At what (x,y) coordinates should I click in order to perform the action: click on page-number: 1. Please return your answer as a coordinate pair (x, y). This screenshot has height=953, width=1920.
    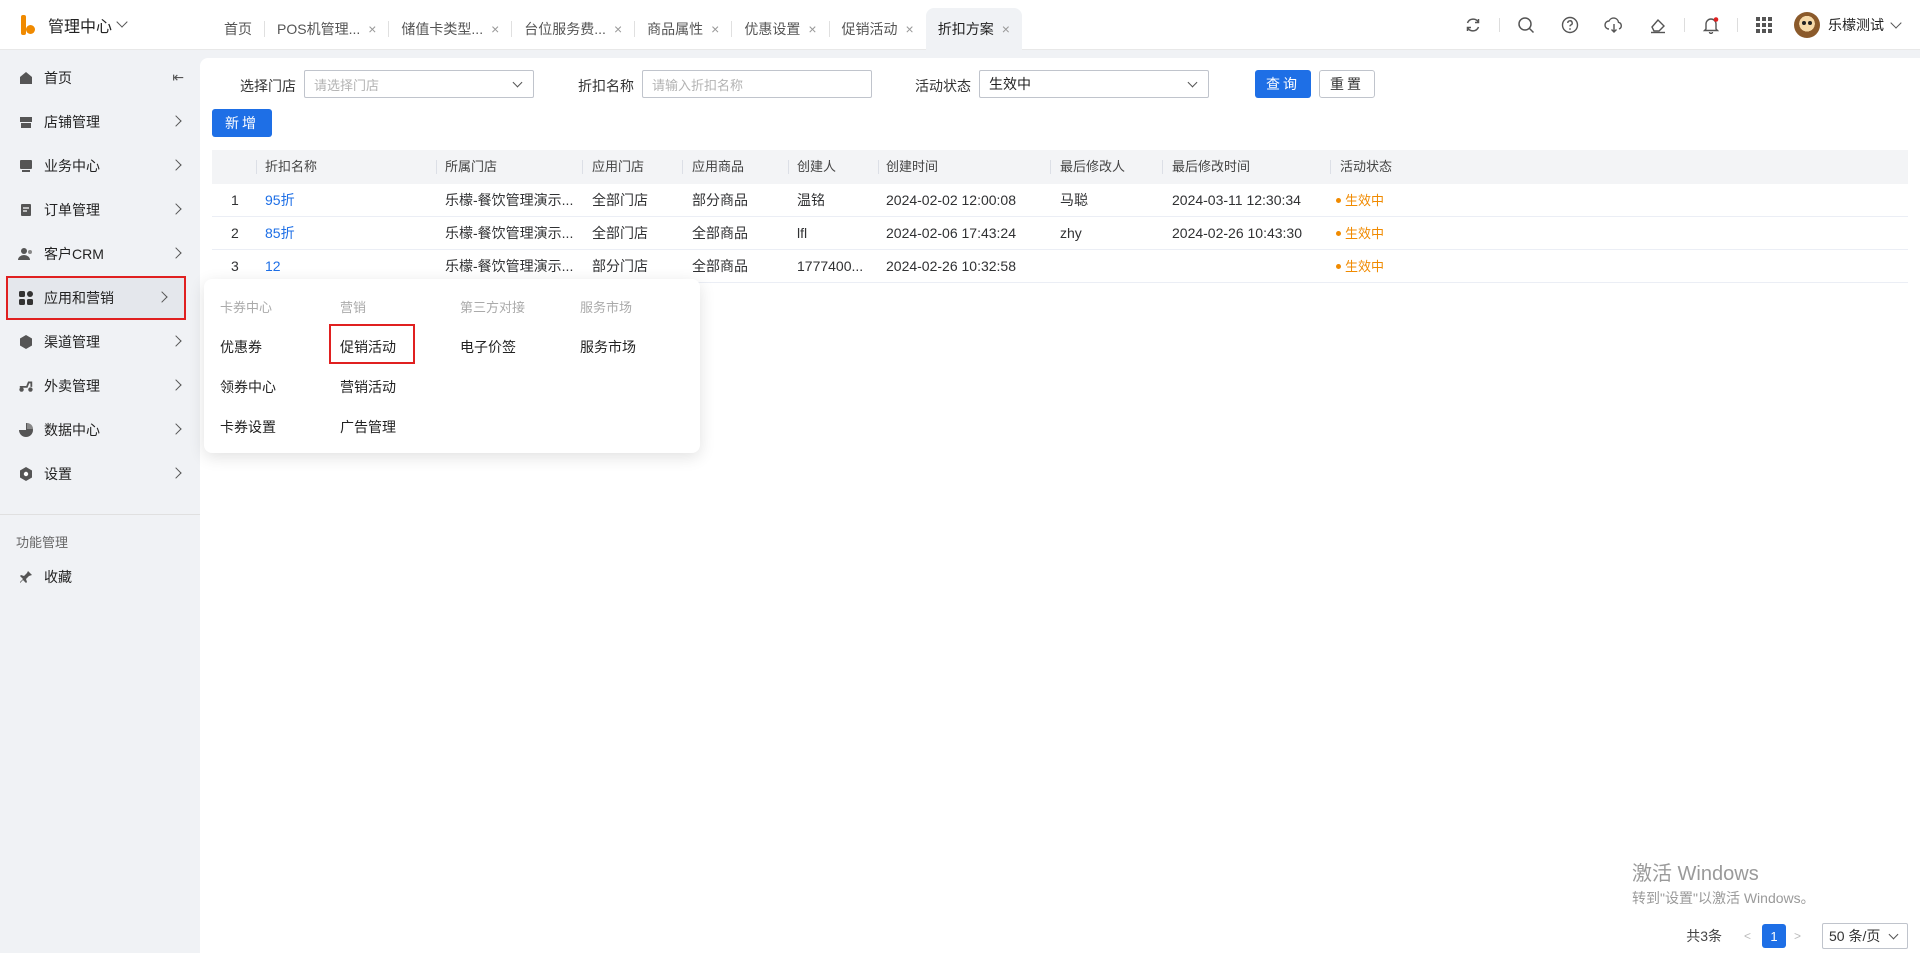
    Looking at the image, I should click on (1774, 936).